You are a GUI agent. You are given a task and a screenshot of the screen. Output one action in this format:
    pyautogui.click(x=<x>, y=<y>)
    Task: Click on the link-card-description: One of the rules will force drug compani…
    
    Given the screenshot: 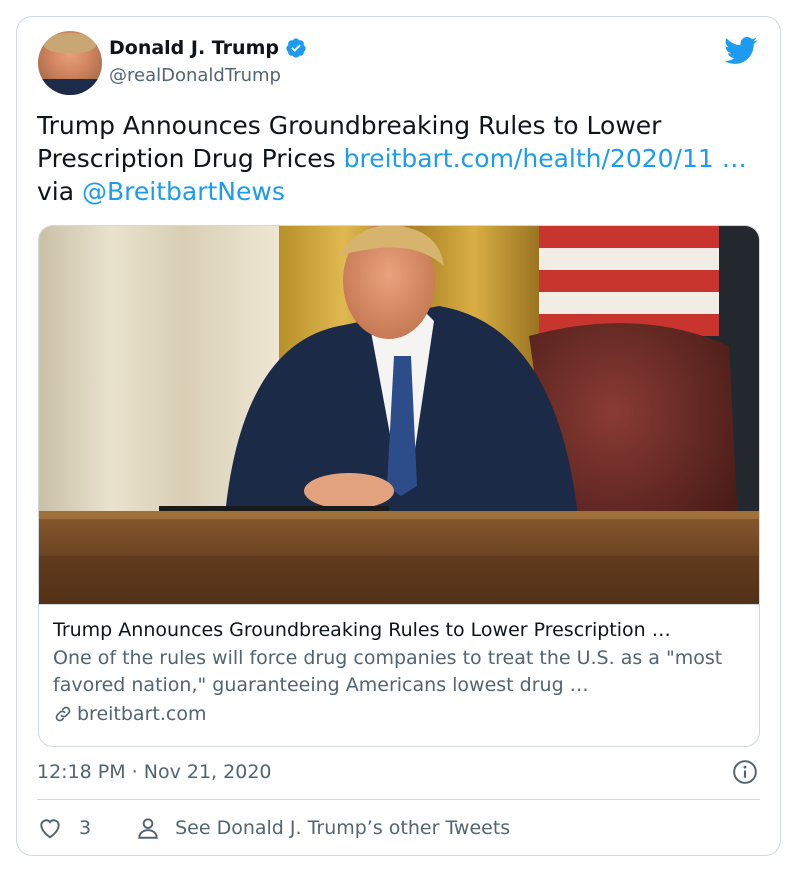 What is the action you would take?
    pyautogui.click(x=388, y=671)
    